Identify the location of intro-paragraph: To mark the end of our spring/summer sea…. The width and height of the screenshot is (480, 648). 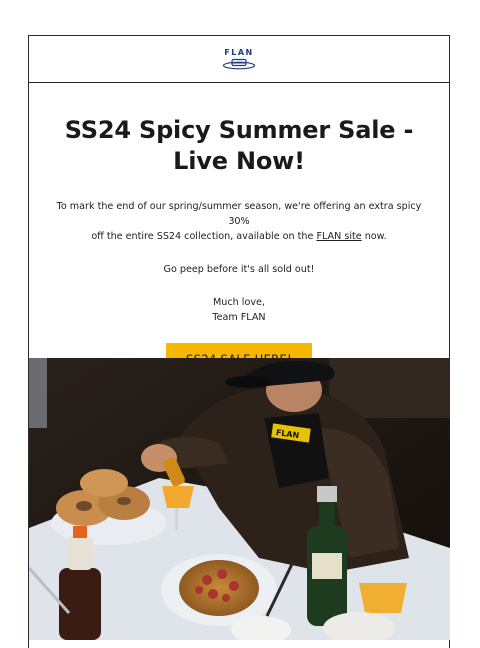
(239, 221).